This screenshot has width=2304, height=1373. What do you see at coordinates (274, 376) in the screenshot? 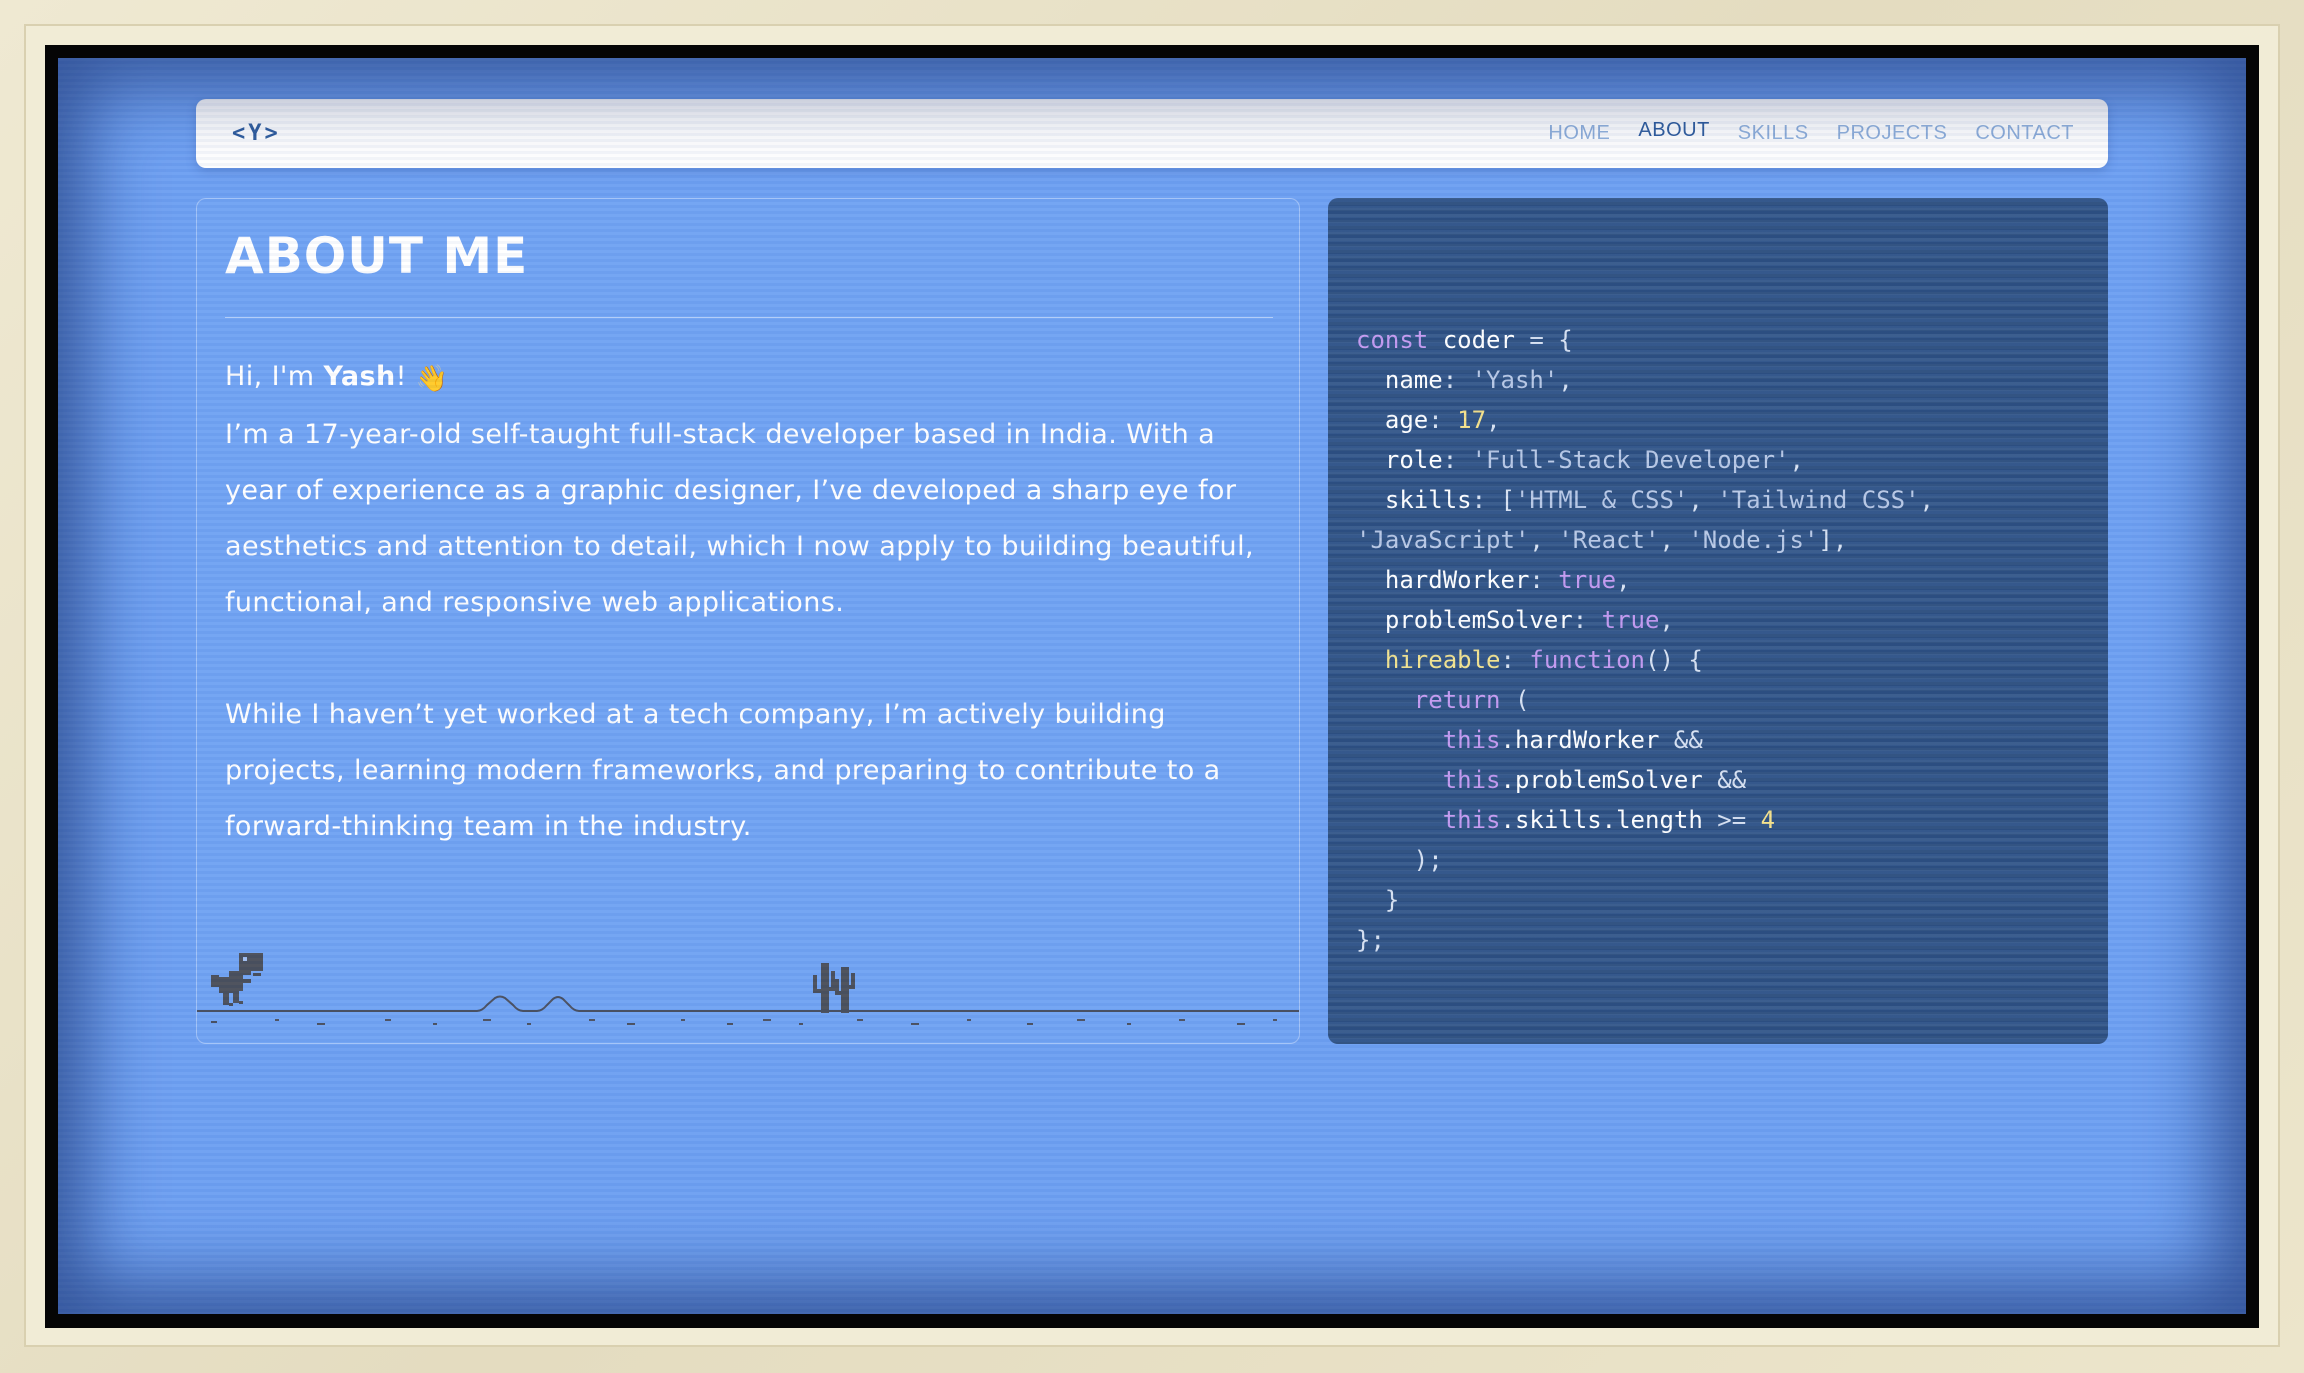
I see `greeting-prefix: Hi, I'm` at bounding box center [274, 376].